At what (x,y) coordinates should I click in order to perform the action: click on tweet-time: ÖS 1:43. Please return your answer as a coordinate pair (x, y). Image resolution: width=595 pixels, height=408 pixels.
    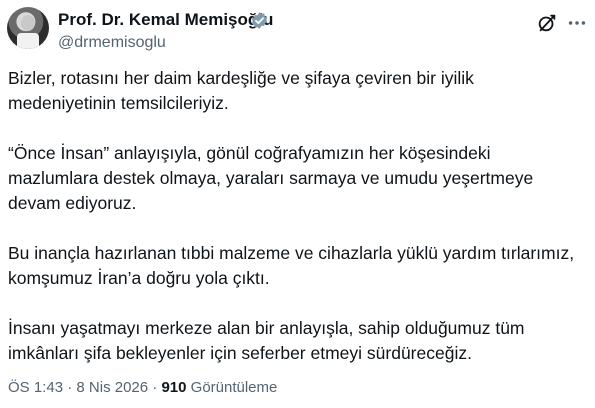
    Looking at the image, I should click on (35, 387).